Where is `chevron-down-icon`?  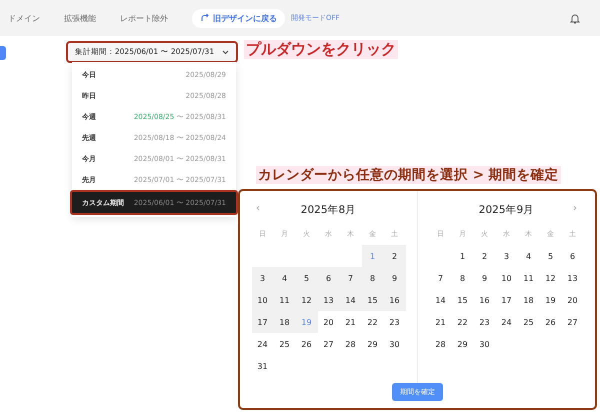
chevron-down-icon is located at coordinates (226, 52).